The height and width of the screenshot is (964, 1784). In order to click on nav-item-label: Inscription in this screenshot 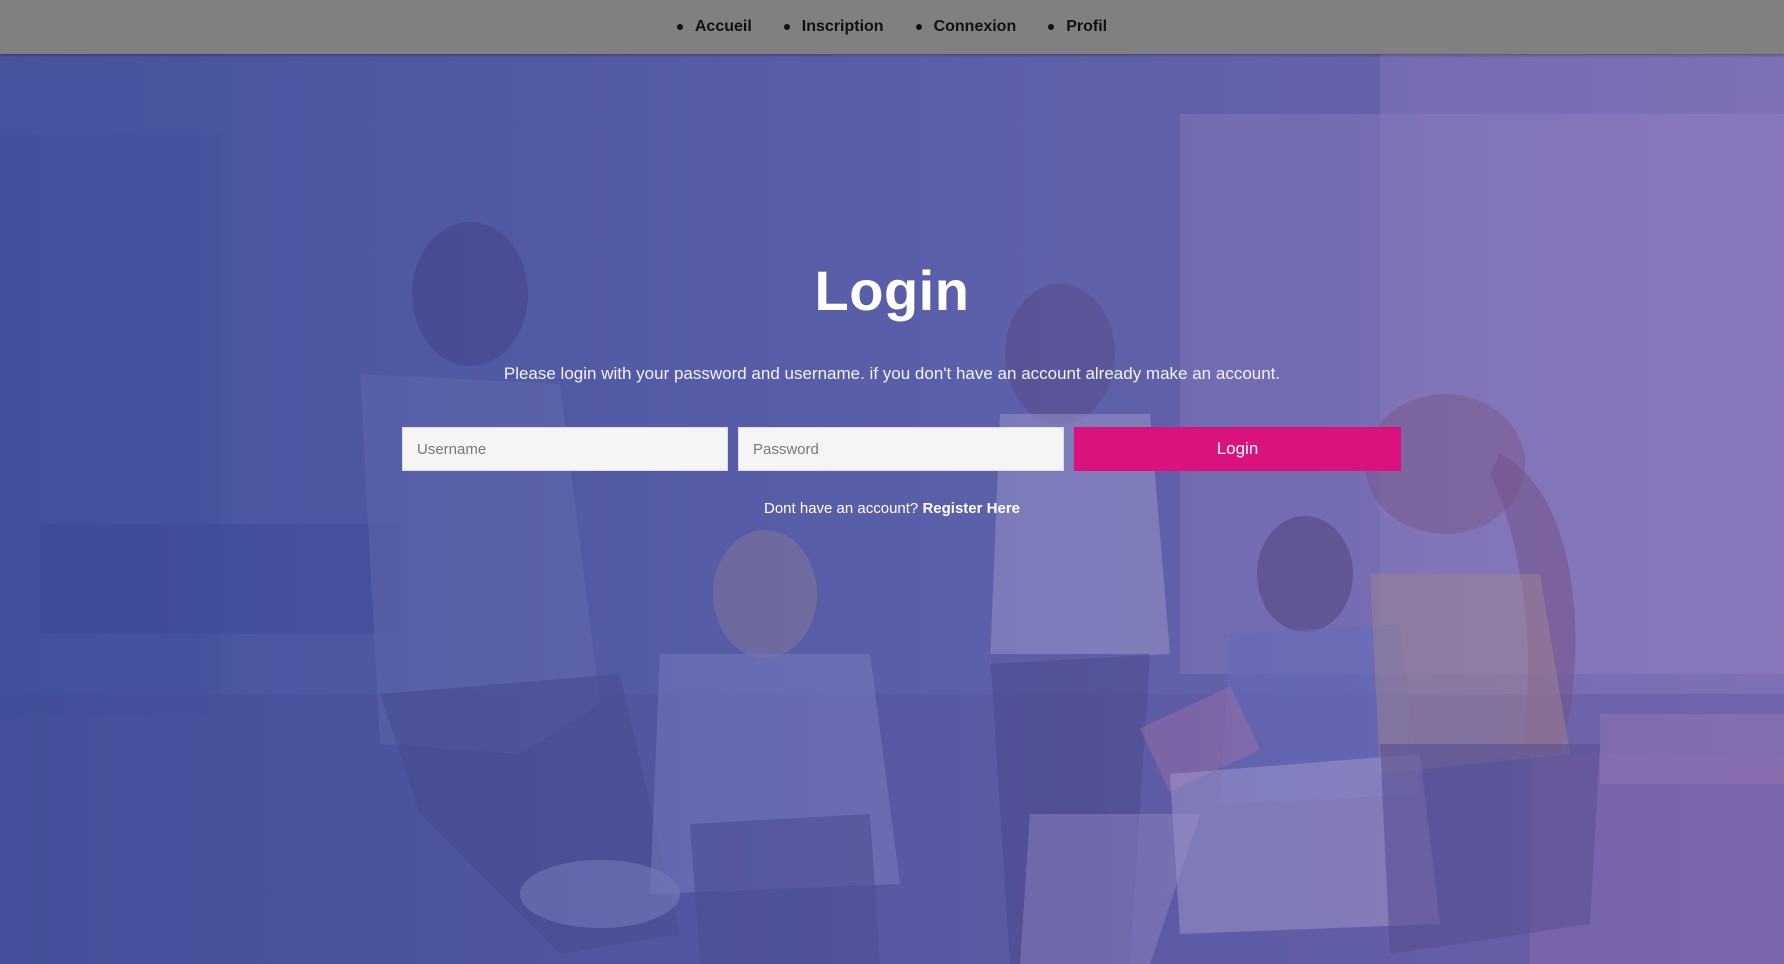, I will do `click(842, 26)`.